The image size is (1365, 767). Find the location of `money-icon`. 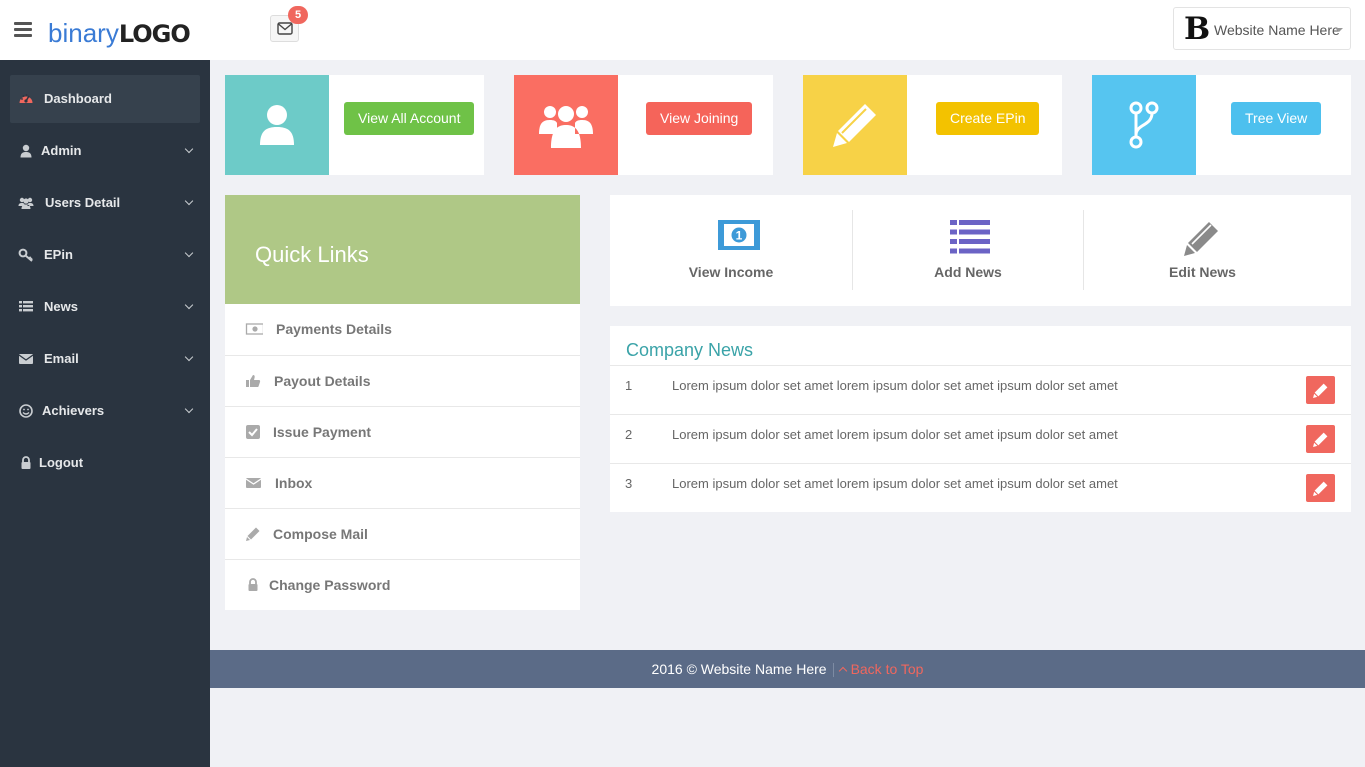

money-icon is located at coordinates (254, 329).